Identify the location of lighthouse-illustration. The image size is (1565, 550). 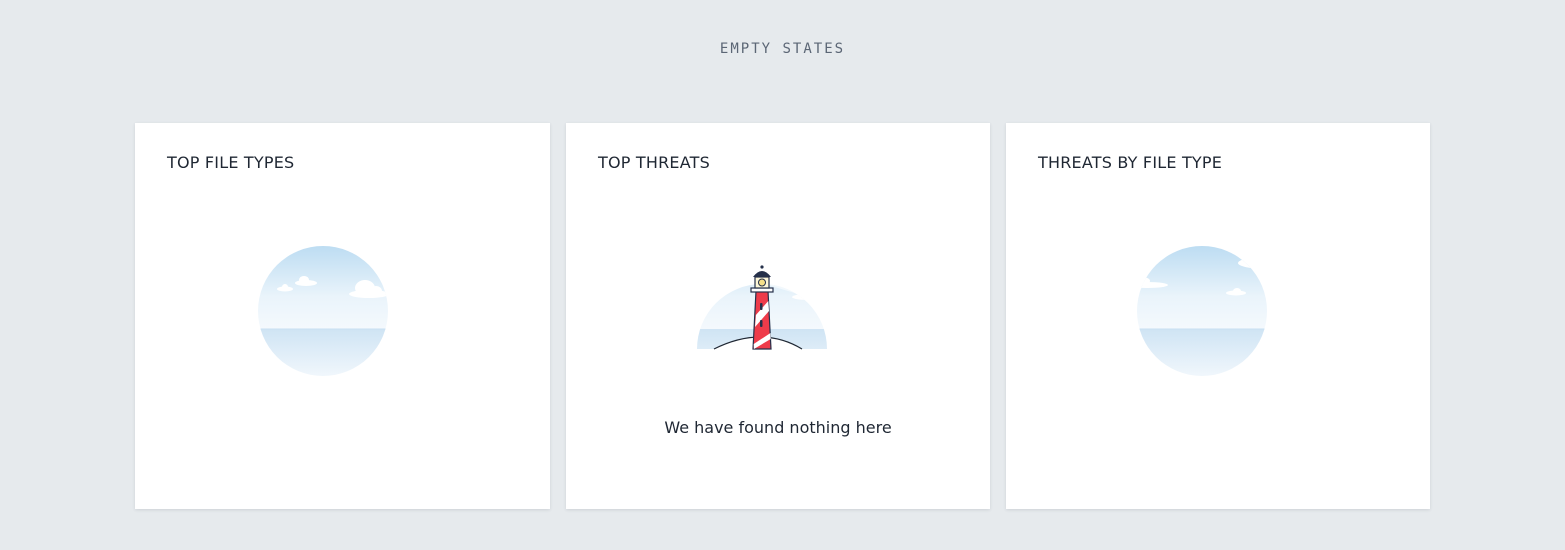
(762, 307).